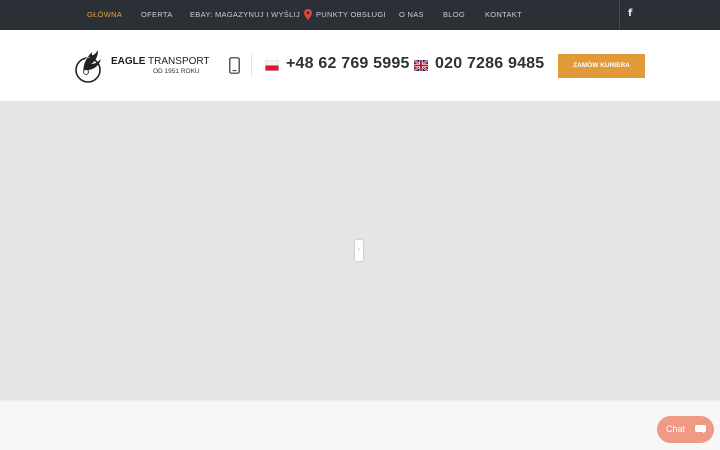  Describe the element at coordinates (351, 15) in the screenshot. I see `nav-item-punkty-obslugi: PUNKTY OBSŁUGI` at that location.